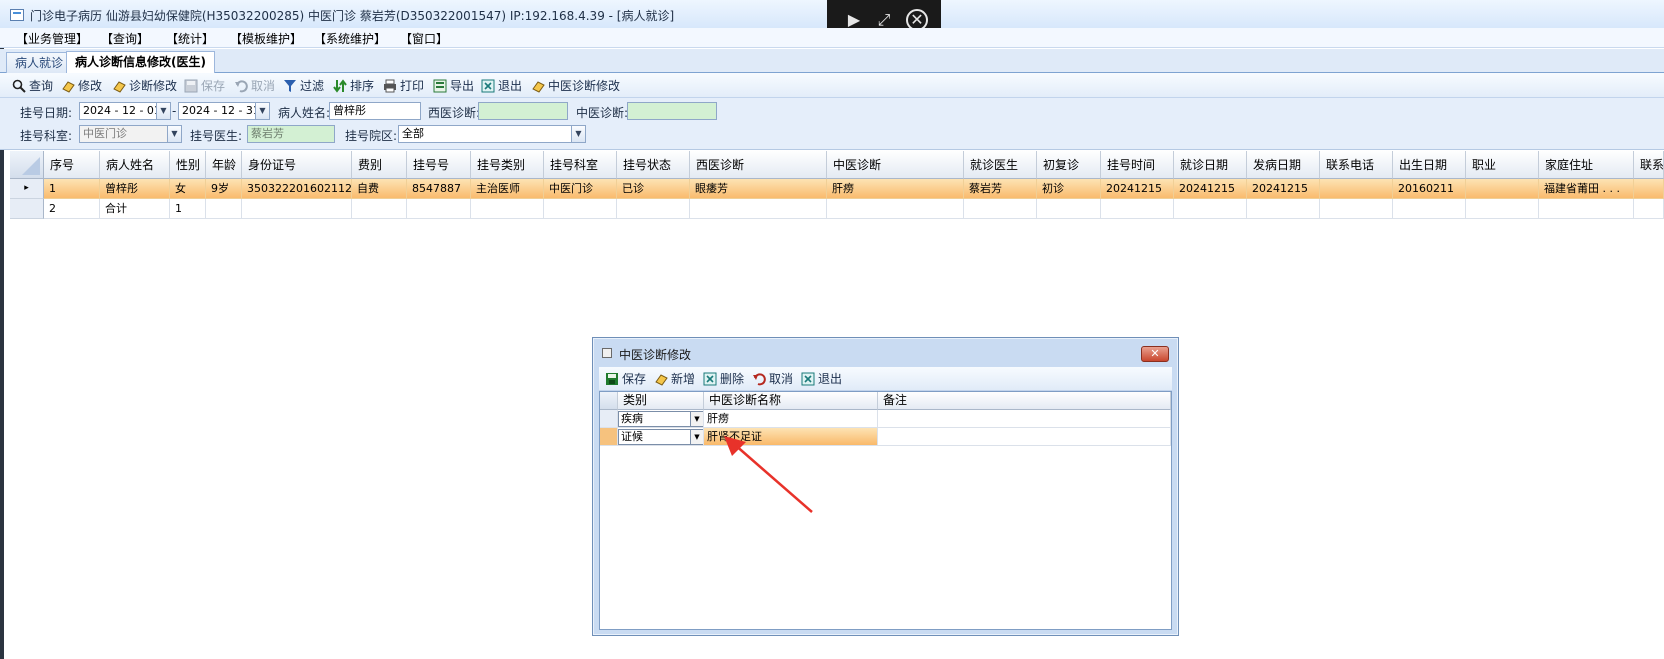 This screenshot has width=1664, height=659. Describe the element at coordinates (723, 379) in the screenshot. I see `dialog-delete-button: 删除` at that location.